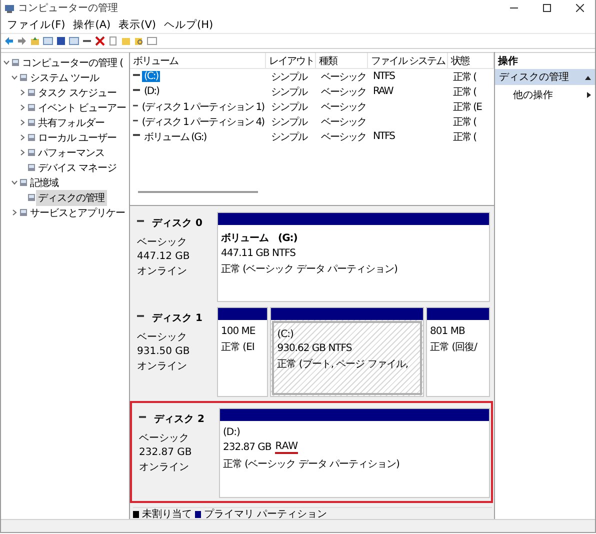 The height and width of the screenshot is (534, 596). What do you see at coordinates (65, 78) in the screenshot?
I see `tree-item: システム ツール` at bounding box center [65, 78].